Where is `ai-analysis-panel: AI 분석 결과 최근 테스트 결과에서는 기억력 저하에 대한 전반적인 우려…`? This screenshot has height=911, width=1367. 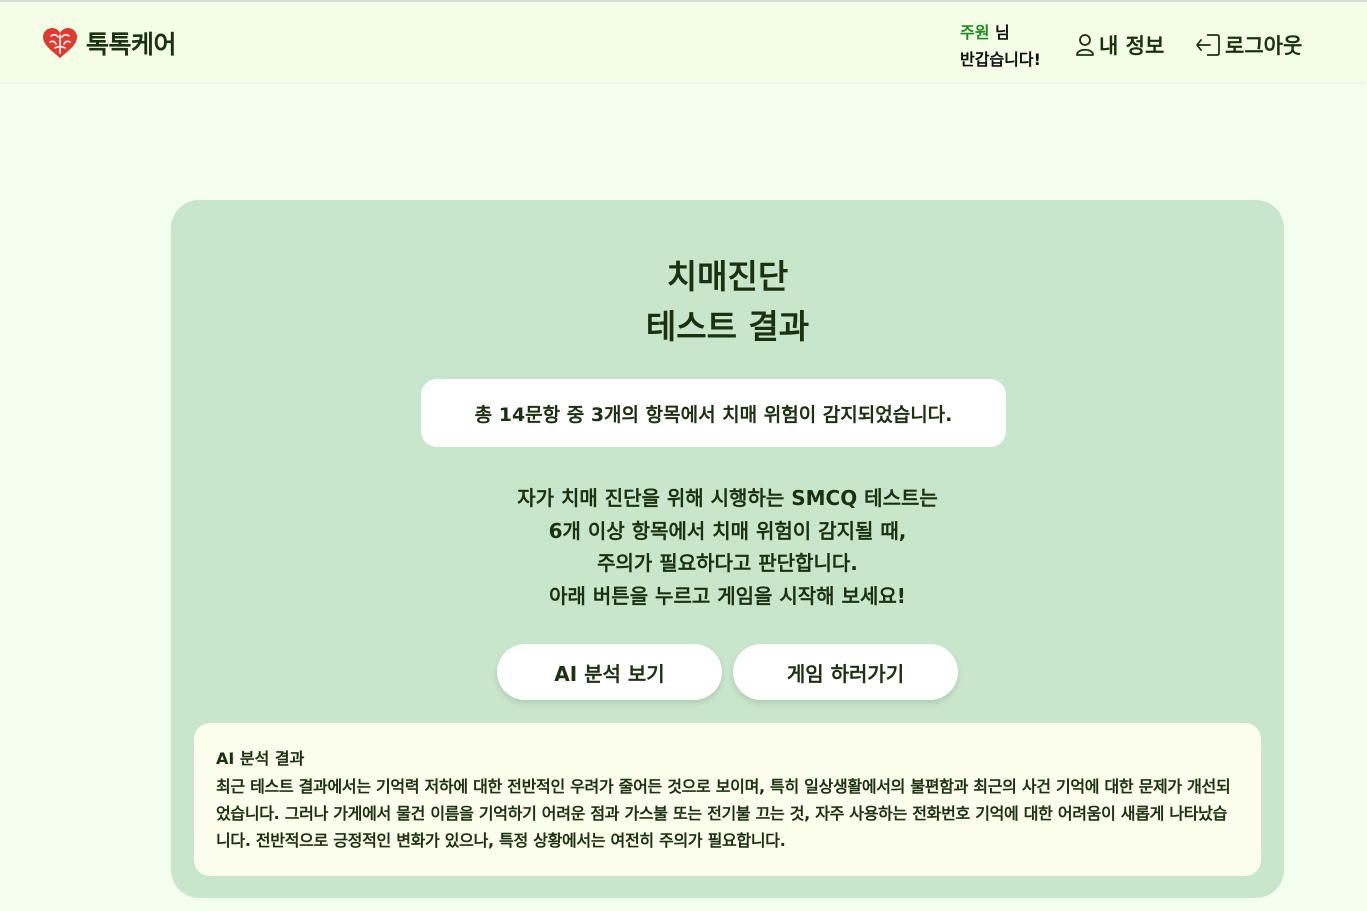 ai-analysis-panel: AI 분석 결과 최근 테스트 결과에서는 기억력 저하에 대한 전반적인 우려… is located at coordinates (727, 799).